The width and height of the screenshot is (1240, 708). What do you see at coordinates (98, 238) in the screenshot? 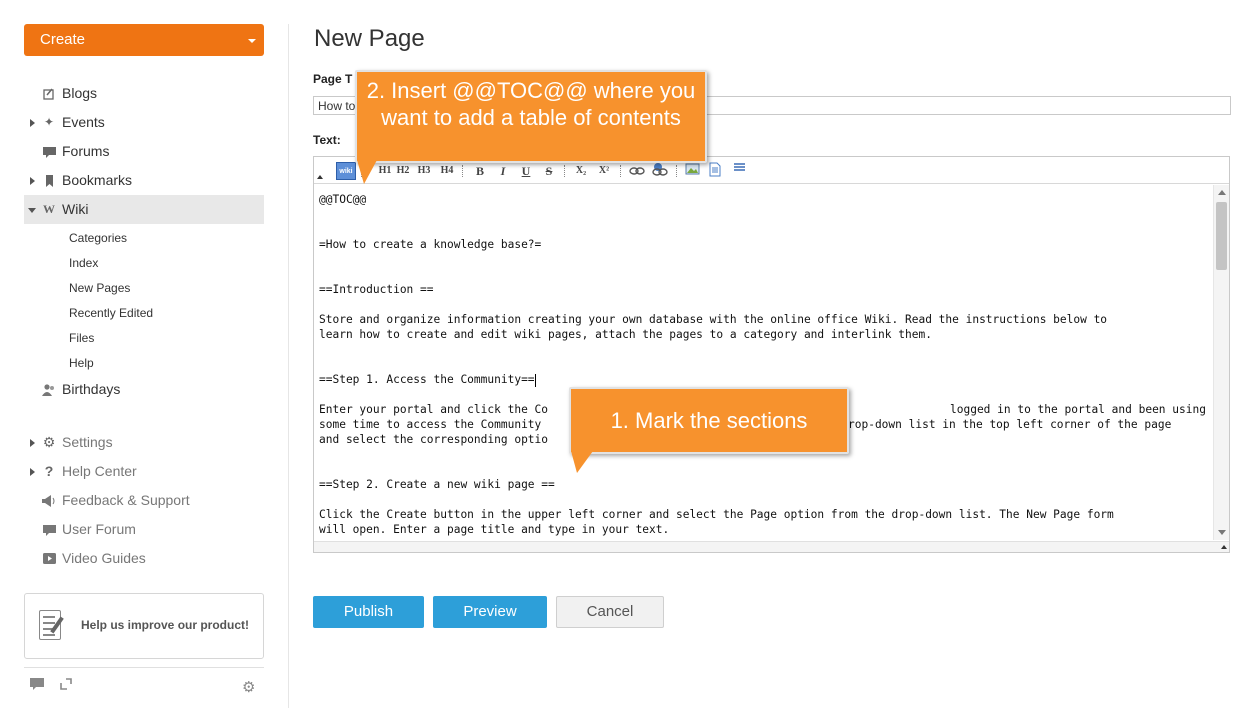
I see `sidebar-subitem-categories: Categories` at bounding box center [98, 238].